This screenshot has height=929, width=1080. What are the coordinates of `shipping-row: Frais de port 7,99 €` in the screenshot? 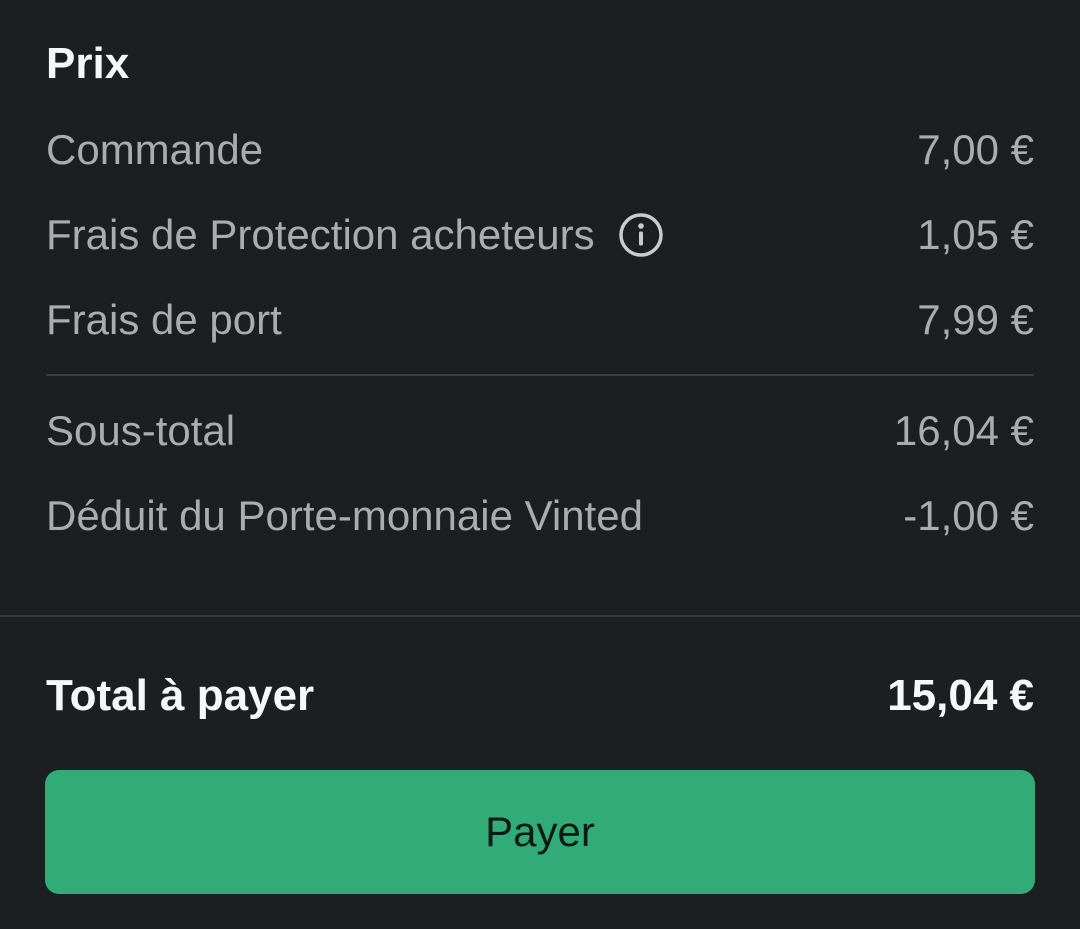 It's located at (540, 320).